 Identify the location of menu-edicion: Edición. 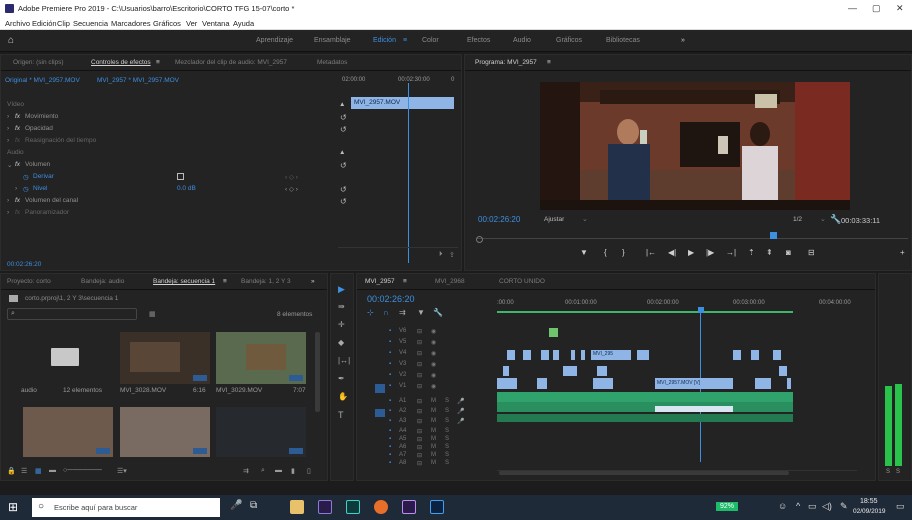
(44, 23).